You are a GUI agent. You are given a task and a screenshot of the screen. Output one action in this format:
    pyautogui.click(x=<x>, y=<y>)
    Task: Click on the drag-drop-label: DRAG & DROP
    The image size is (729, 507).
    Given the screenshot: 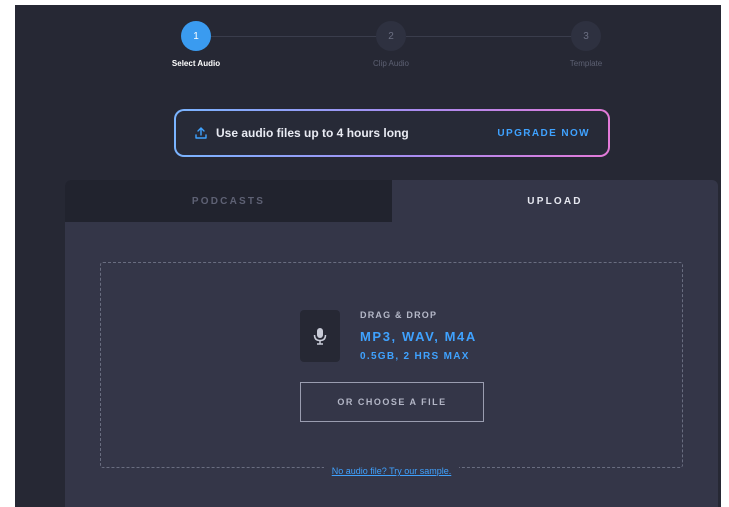 What is the action you would take?
    pyautogui.click(x=399, y=315)
    